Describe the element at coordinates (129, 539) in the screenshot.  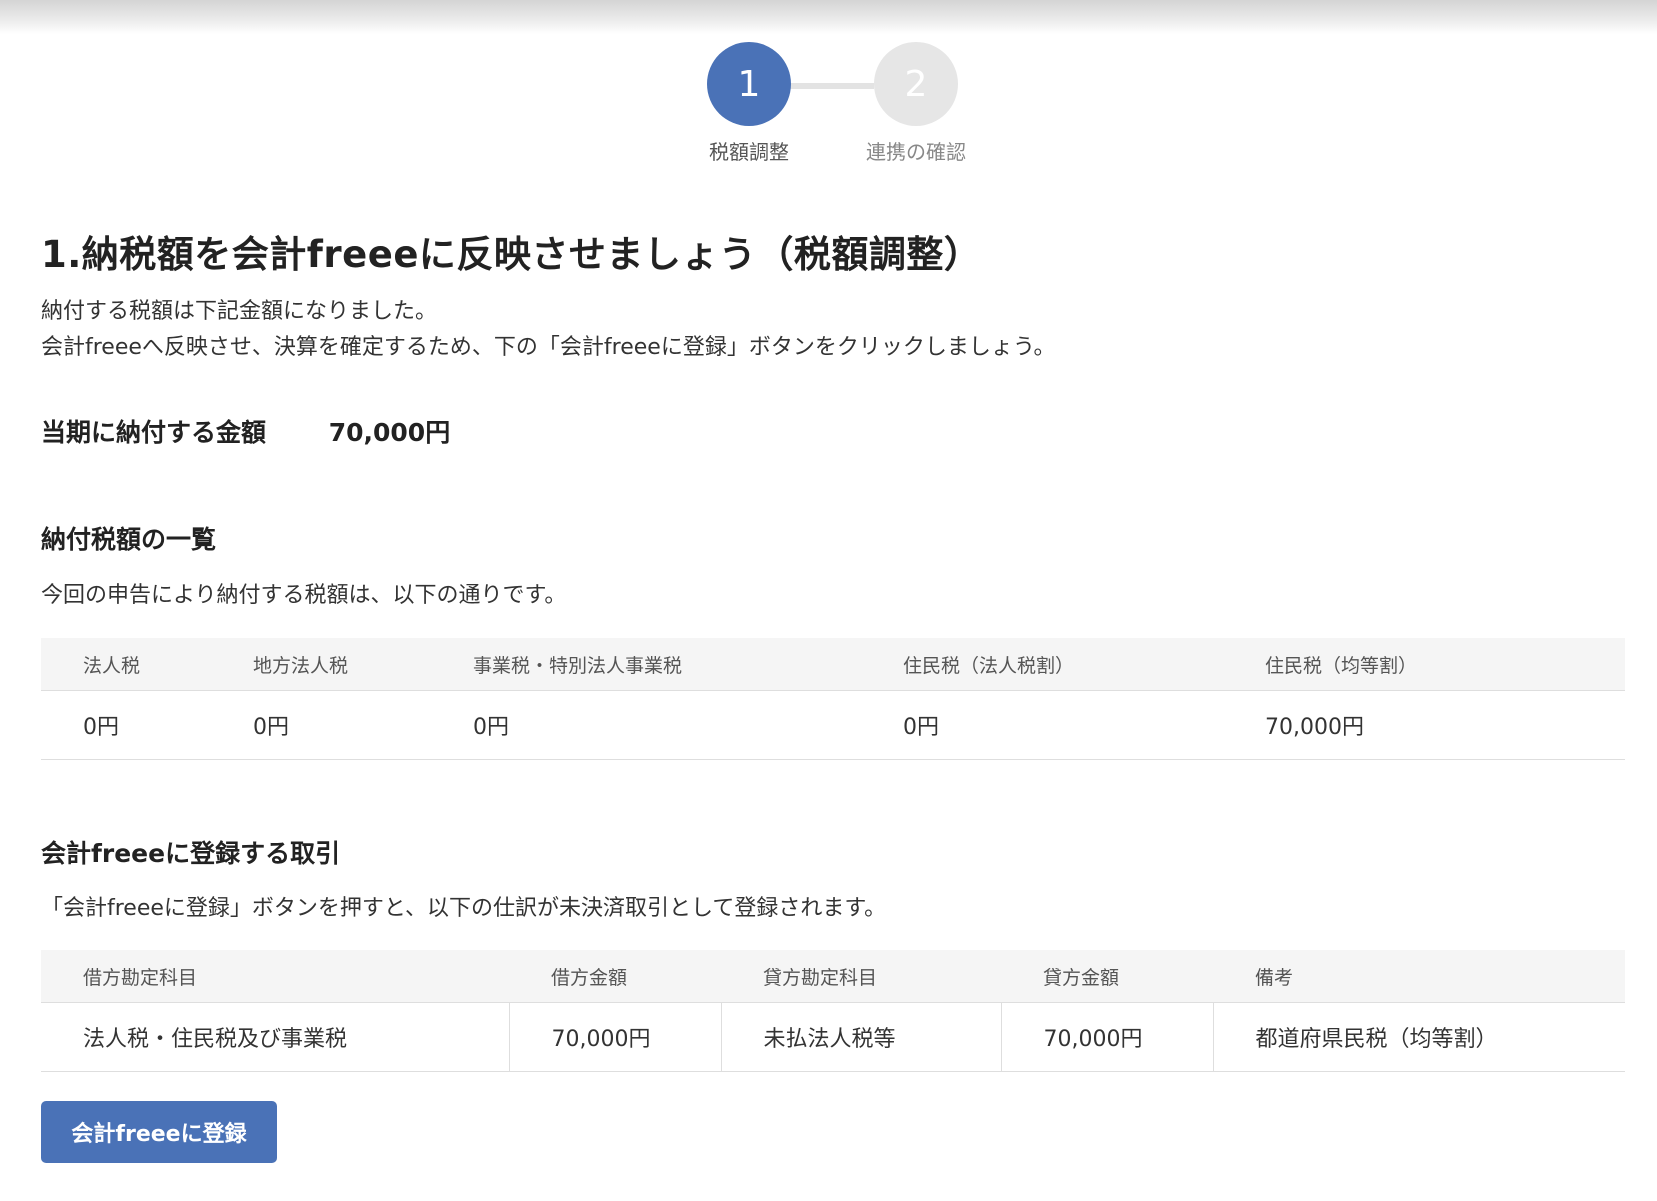
I see `tax-list-title: 納付税額の一覧` at that location.